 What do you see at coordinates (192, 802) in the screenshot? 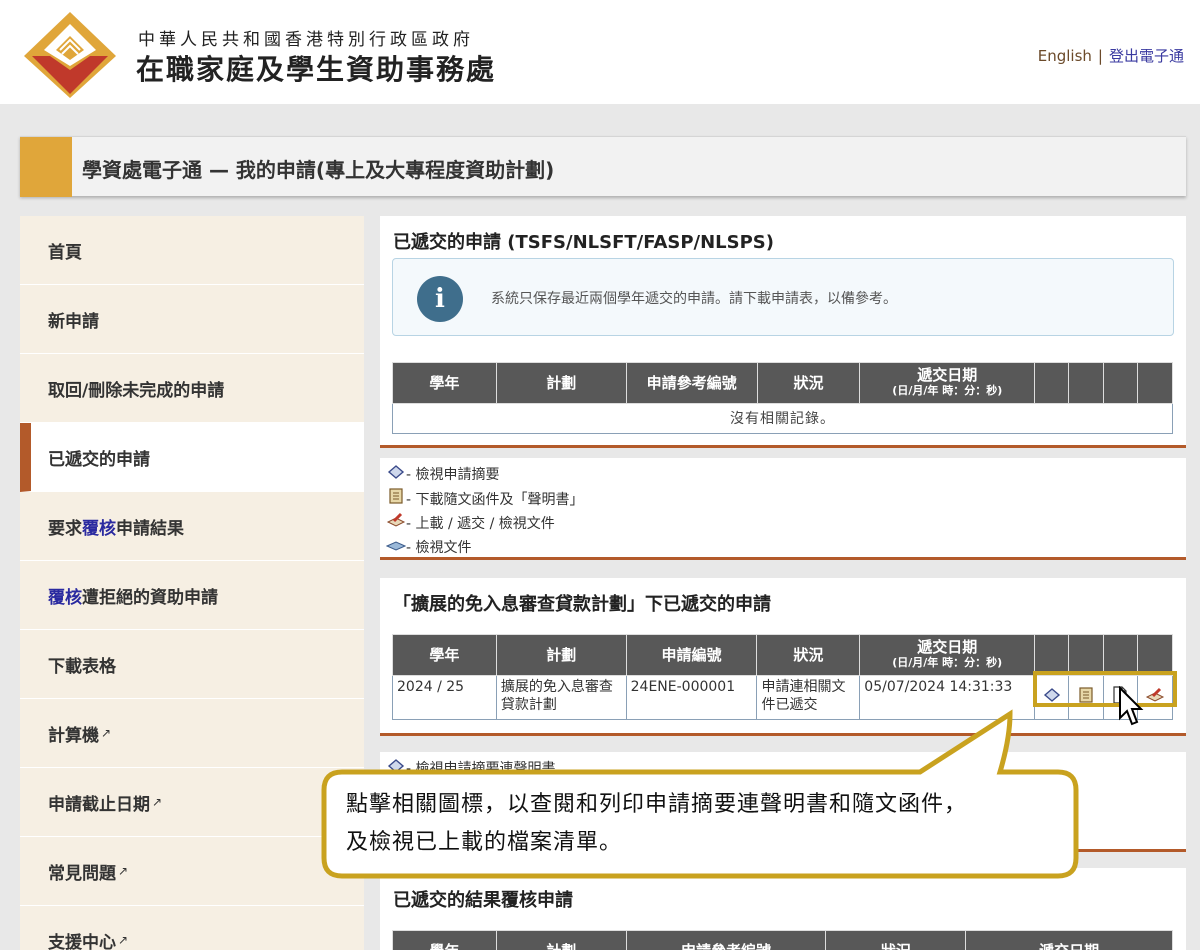
I see `sidebar-item-deadlines: 申請截止日期 ↗` at bounding box center [192, 802].